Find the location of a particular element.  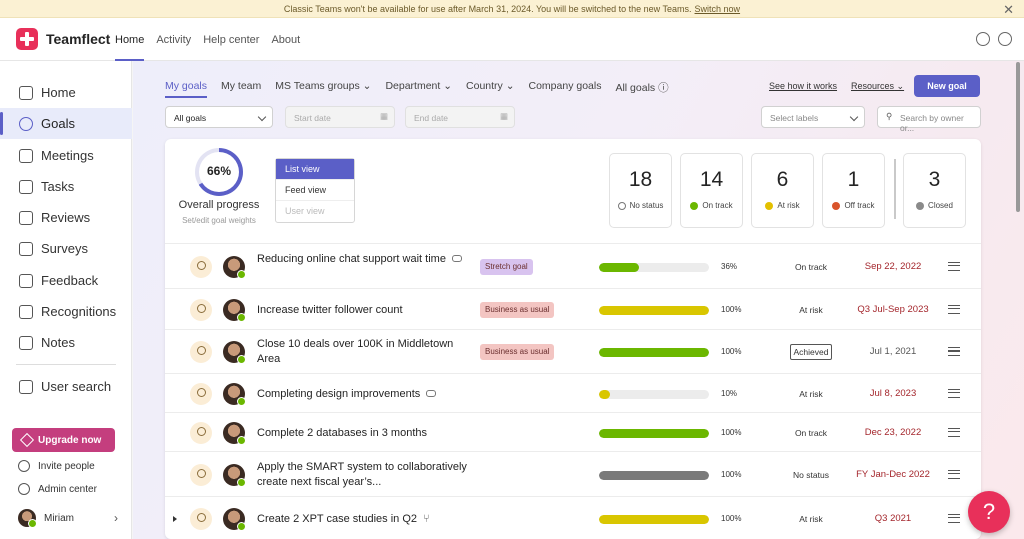

tab-department: Department ⌄ is located at coordinates (418, 89).